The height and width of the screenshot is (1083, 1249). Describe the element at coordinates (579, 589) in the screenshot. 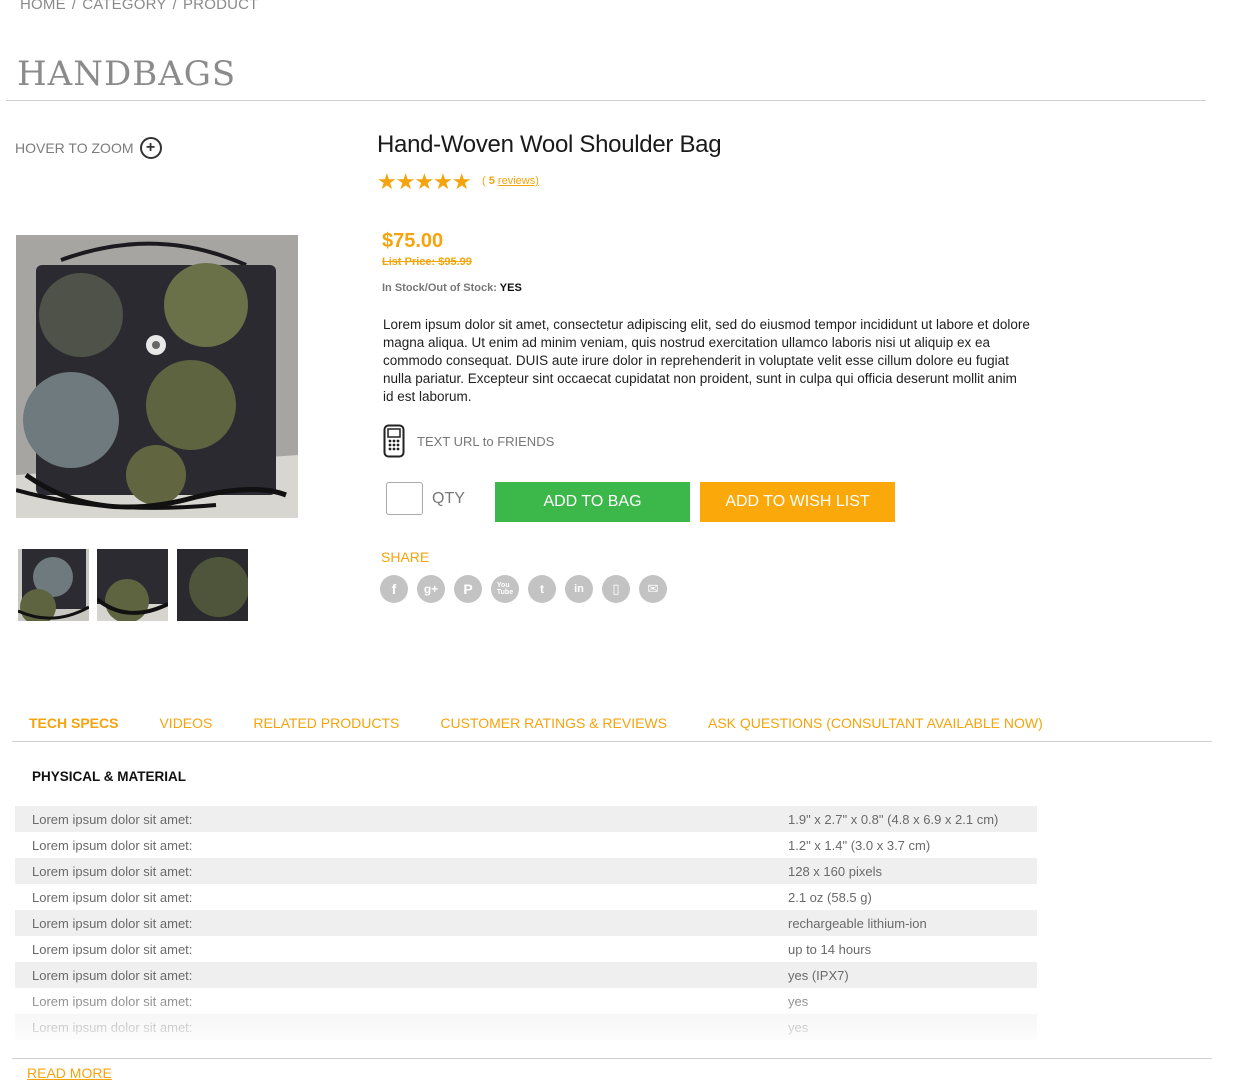

I see `linkedin-icon: in` at that location.